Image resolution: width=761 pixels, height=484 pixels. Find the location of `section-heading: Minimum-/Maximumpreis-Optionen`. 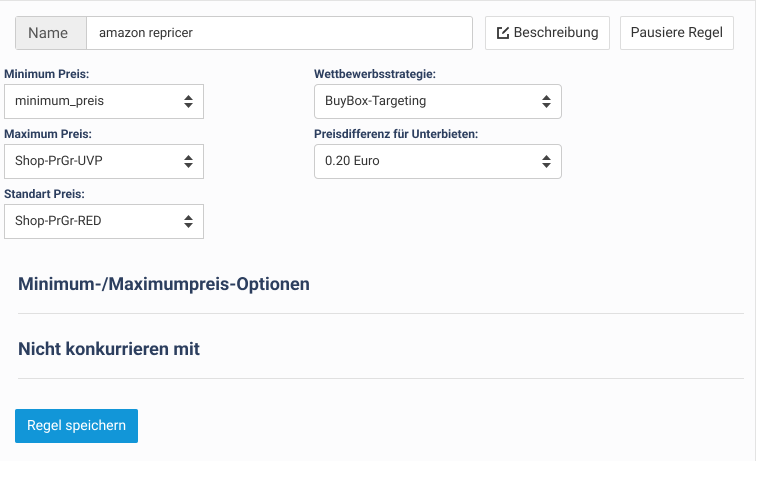

section-heading: Minimum-/Maximumpreis-Optionen is located at coordinates (381, 280).